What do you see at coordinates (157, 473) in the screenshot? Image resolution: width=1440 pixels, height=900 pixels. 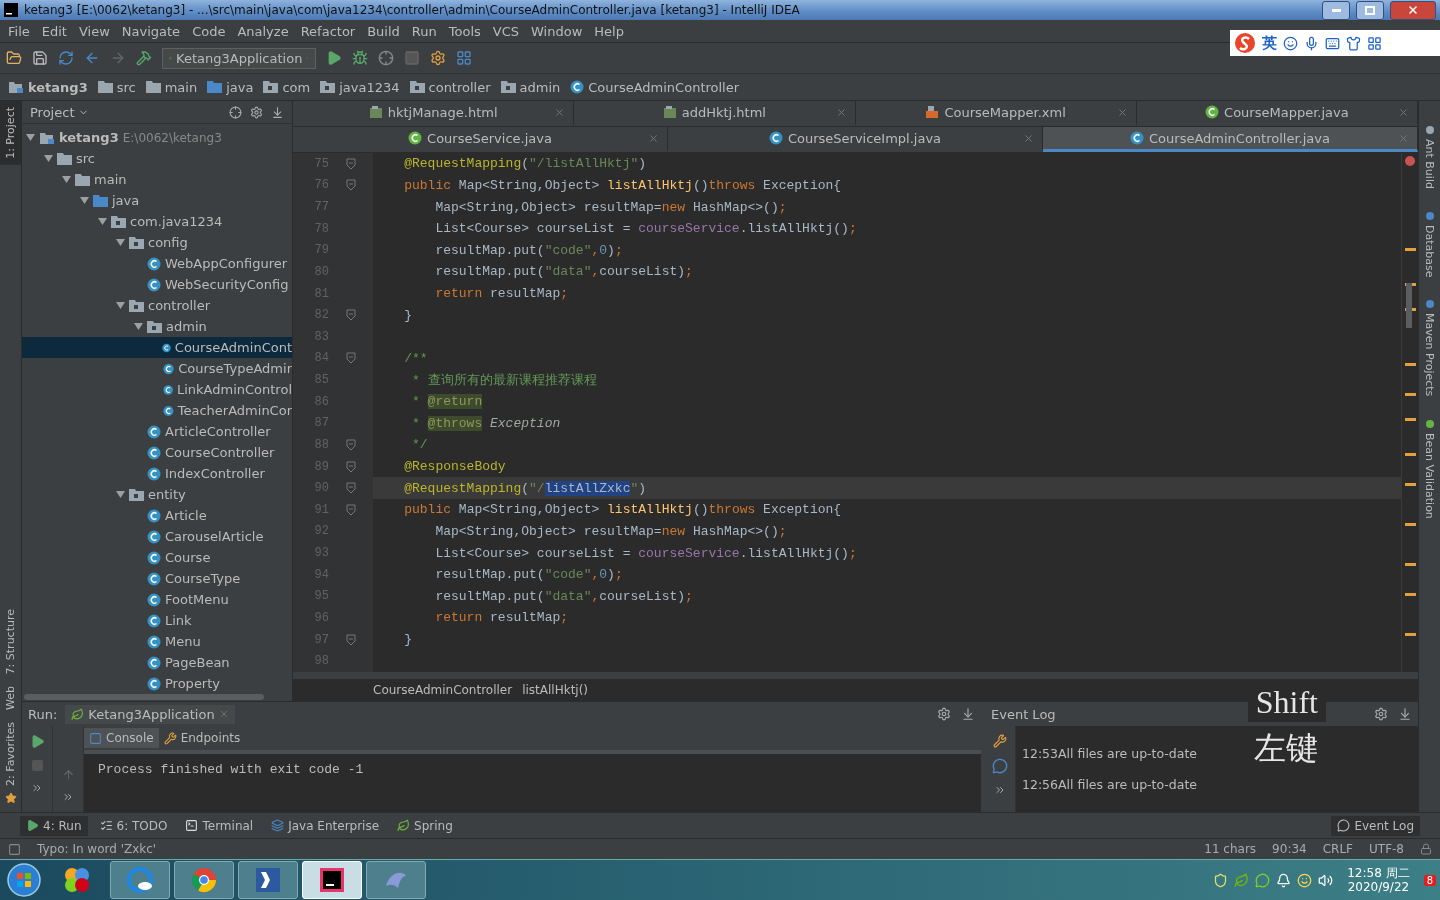 I see `tree-item: IndexController` at bounding box center [157, 473].